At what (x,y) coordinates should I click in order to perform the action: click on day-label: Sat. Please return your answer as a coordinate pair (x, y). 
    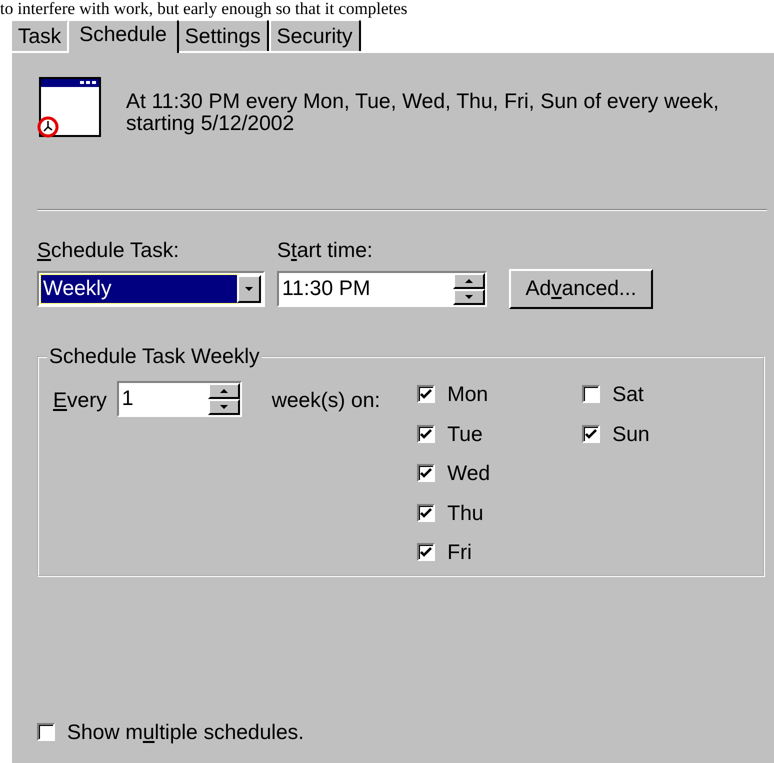
    Looking at the image, I should click on (628, 395).